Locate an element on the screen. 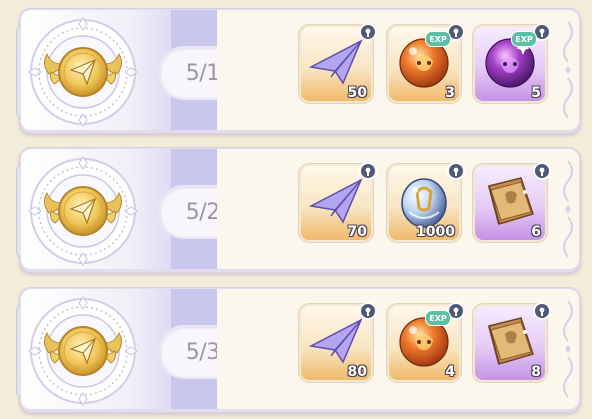 Image resolution: width=592 pixels, height=419 pixels. progress-counter: 5/1500 is located at coordinates (188, 73).